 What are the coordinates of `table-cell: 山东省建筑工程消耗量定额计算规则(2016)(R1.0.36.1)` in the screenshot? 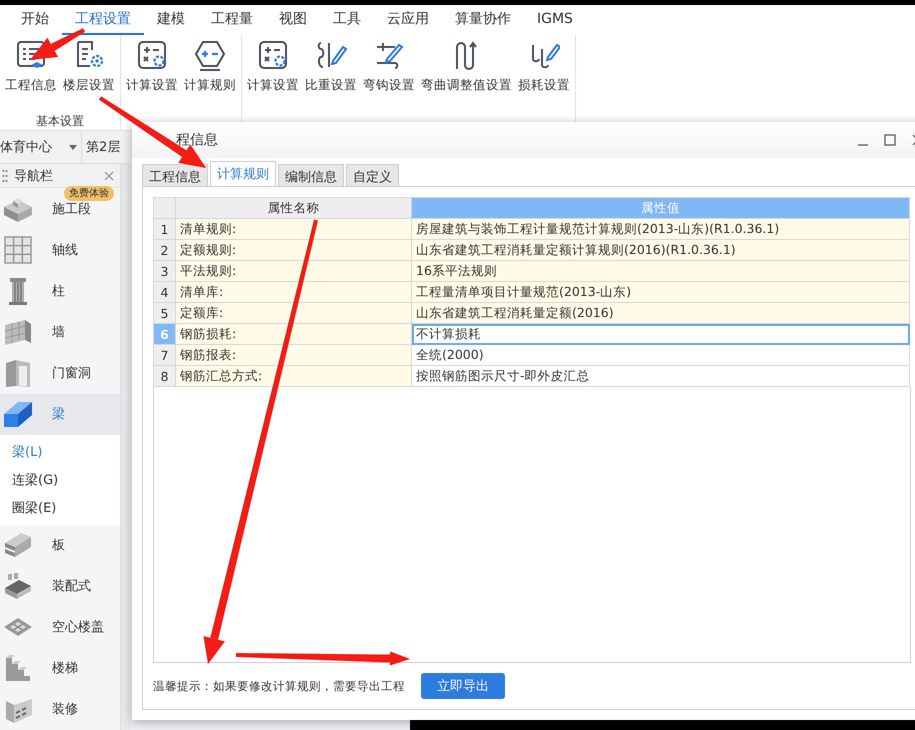 It's located at (661, 250).